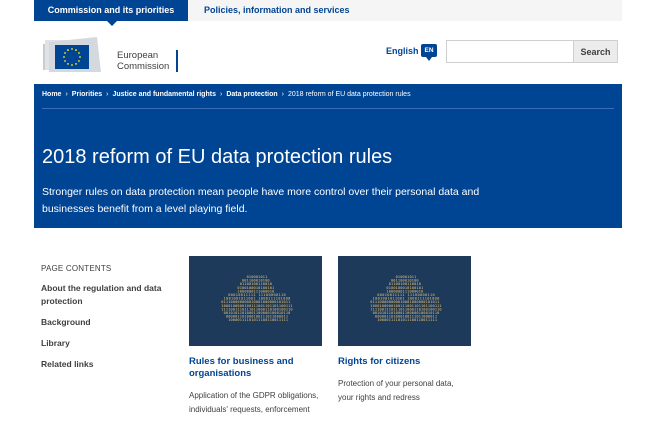 The height and width of the screenshot is (432, 648). What do you see at coordinates (112, 23) in the screenshot?
I see `active-tab-caret-icon` at bounding box center [112, 23].